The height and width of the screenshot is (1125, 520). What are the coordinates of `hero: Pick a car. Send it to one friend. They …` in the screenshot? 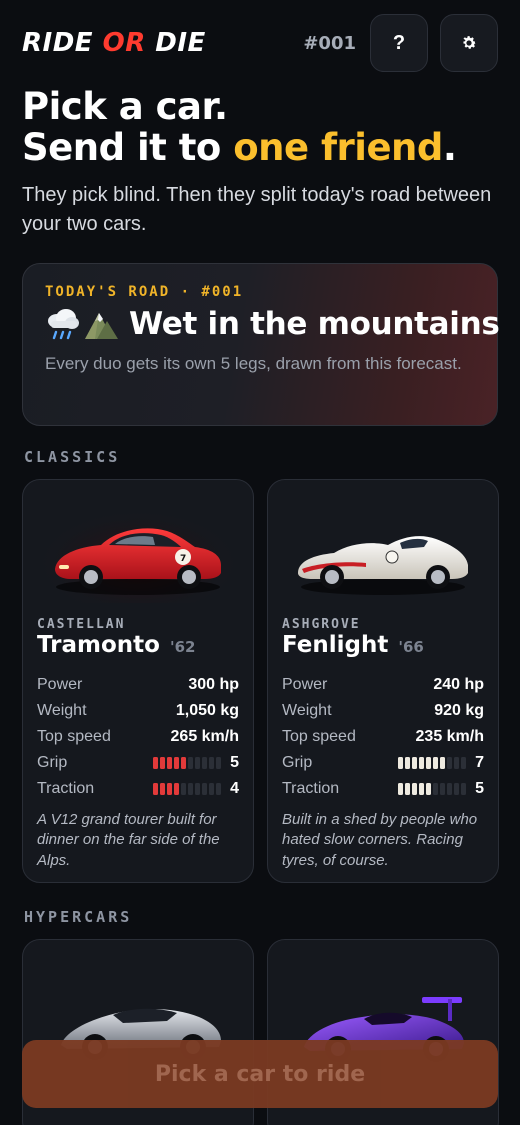 It's located at (260, 162).